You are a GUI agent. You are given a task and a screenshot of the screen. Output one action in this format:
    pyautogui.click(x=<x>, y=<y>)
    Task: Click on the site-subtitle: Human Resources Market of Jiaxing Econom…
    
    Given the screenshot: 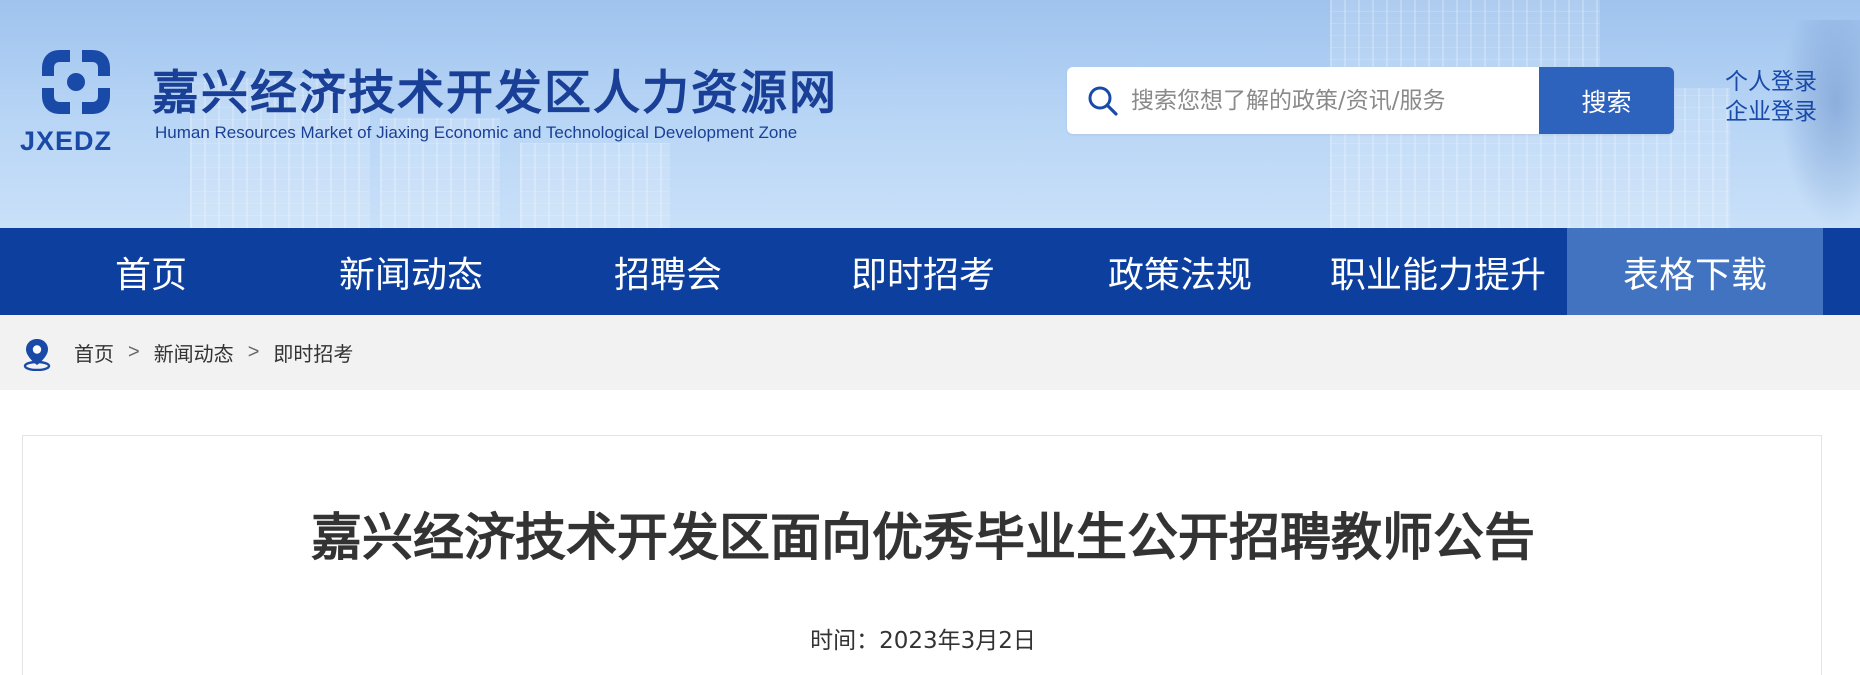 What is the action you would take?
    pyautogui.click(x=476, y=132)
    